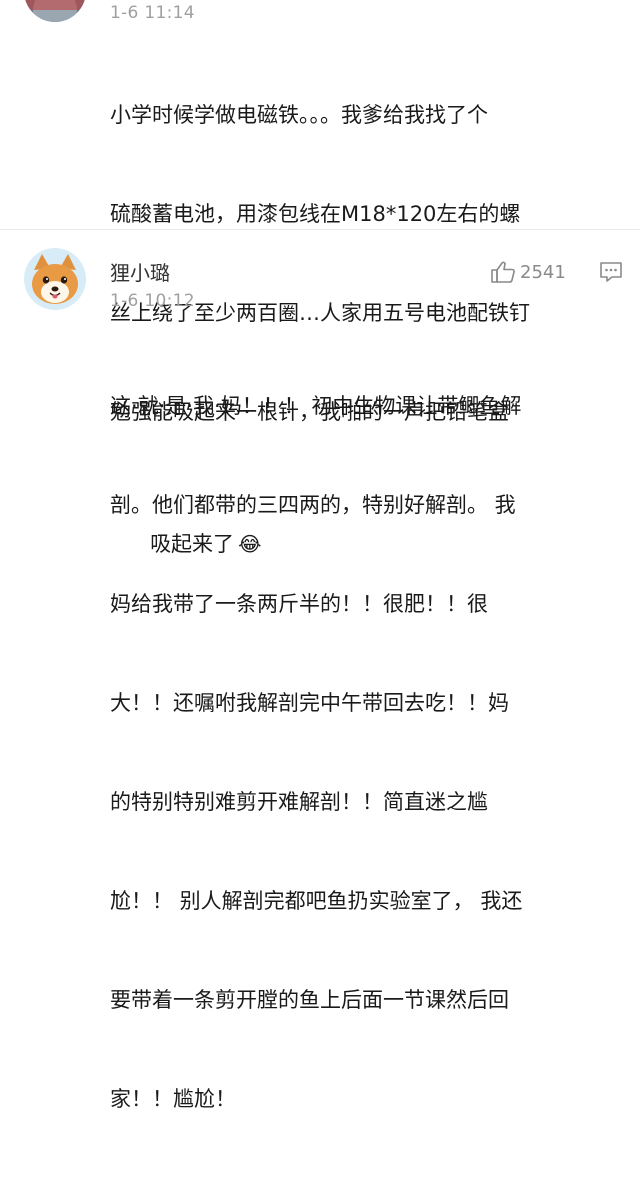 This screenshot has width=640, height=1182. Describe the element at coordinates (152, 13) in the screenshot. I see `comment-timestamp: 1-6 11:14` at that location.